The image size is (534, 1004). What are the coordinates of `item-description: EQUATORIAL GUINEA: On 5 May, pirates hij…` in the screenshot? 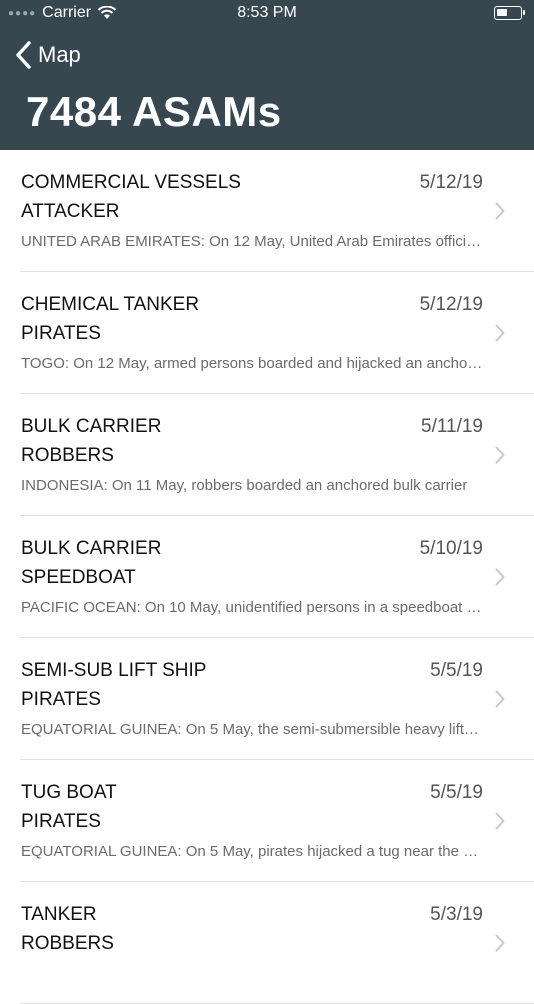 It's located at (252, 851).